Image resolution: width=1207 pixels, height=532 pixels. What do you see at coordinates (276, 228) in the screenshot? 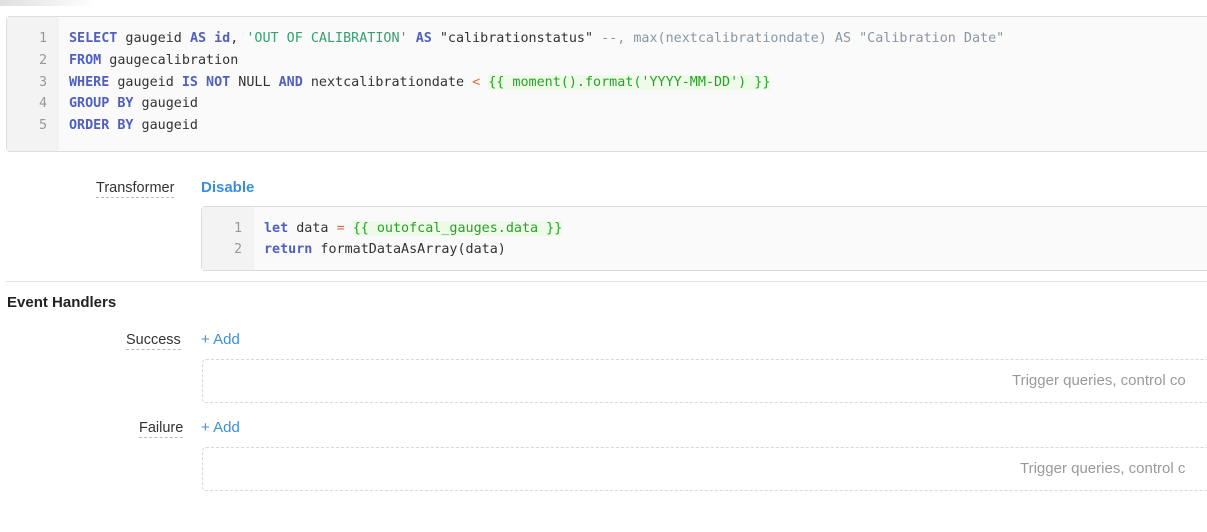
I see `code-token-kw: let` at bounding box center [276, 228].